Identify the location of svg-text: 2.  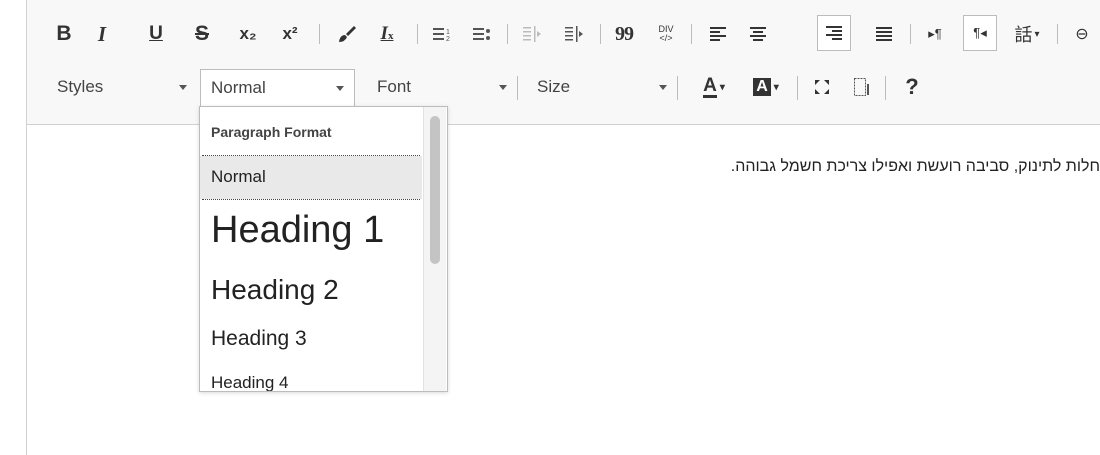
(448, 39).